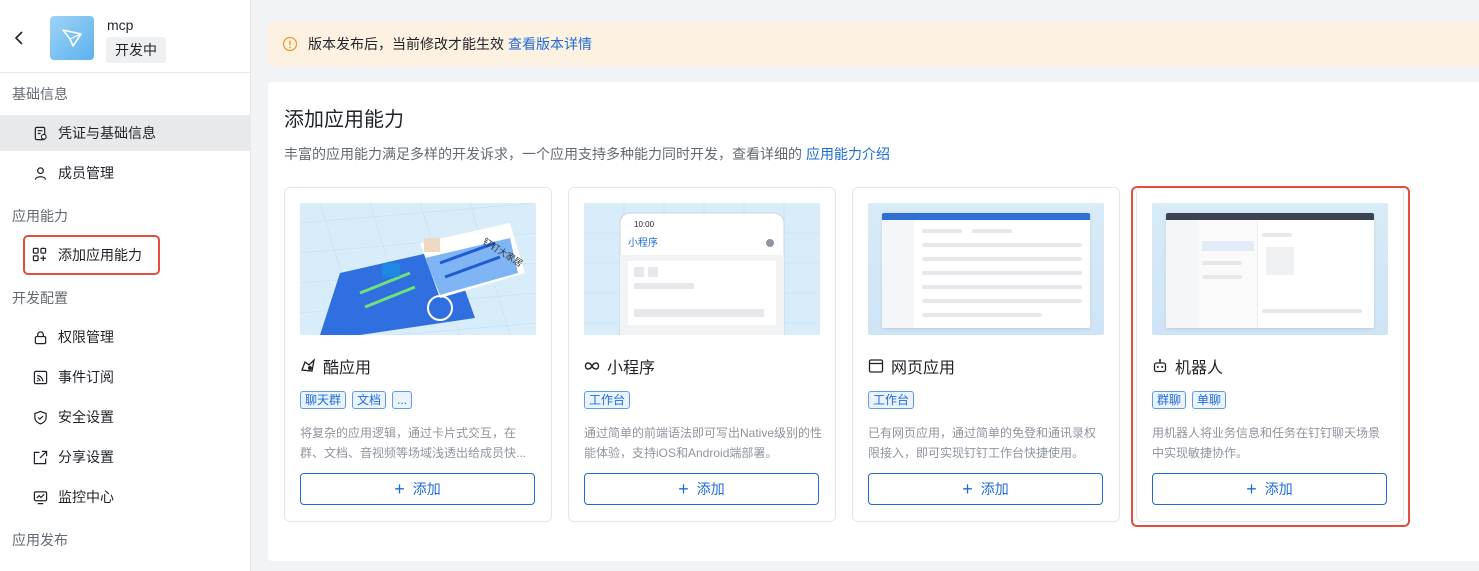  What do you see at coordinates (1189, 400) in the screenshot?
I see `card-tags: 群聊 单聊` at bounding box center [1189, 400].